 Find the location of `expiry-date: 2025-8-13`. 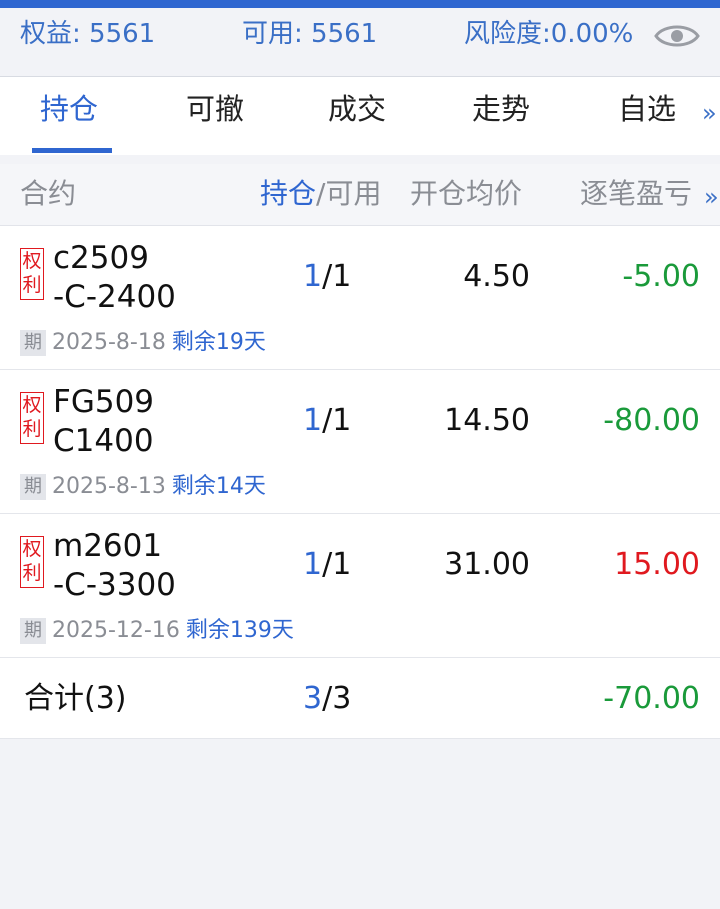

expiry-date: 2025-8-13 is located at coordinates (109, 486).